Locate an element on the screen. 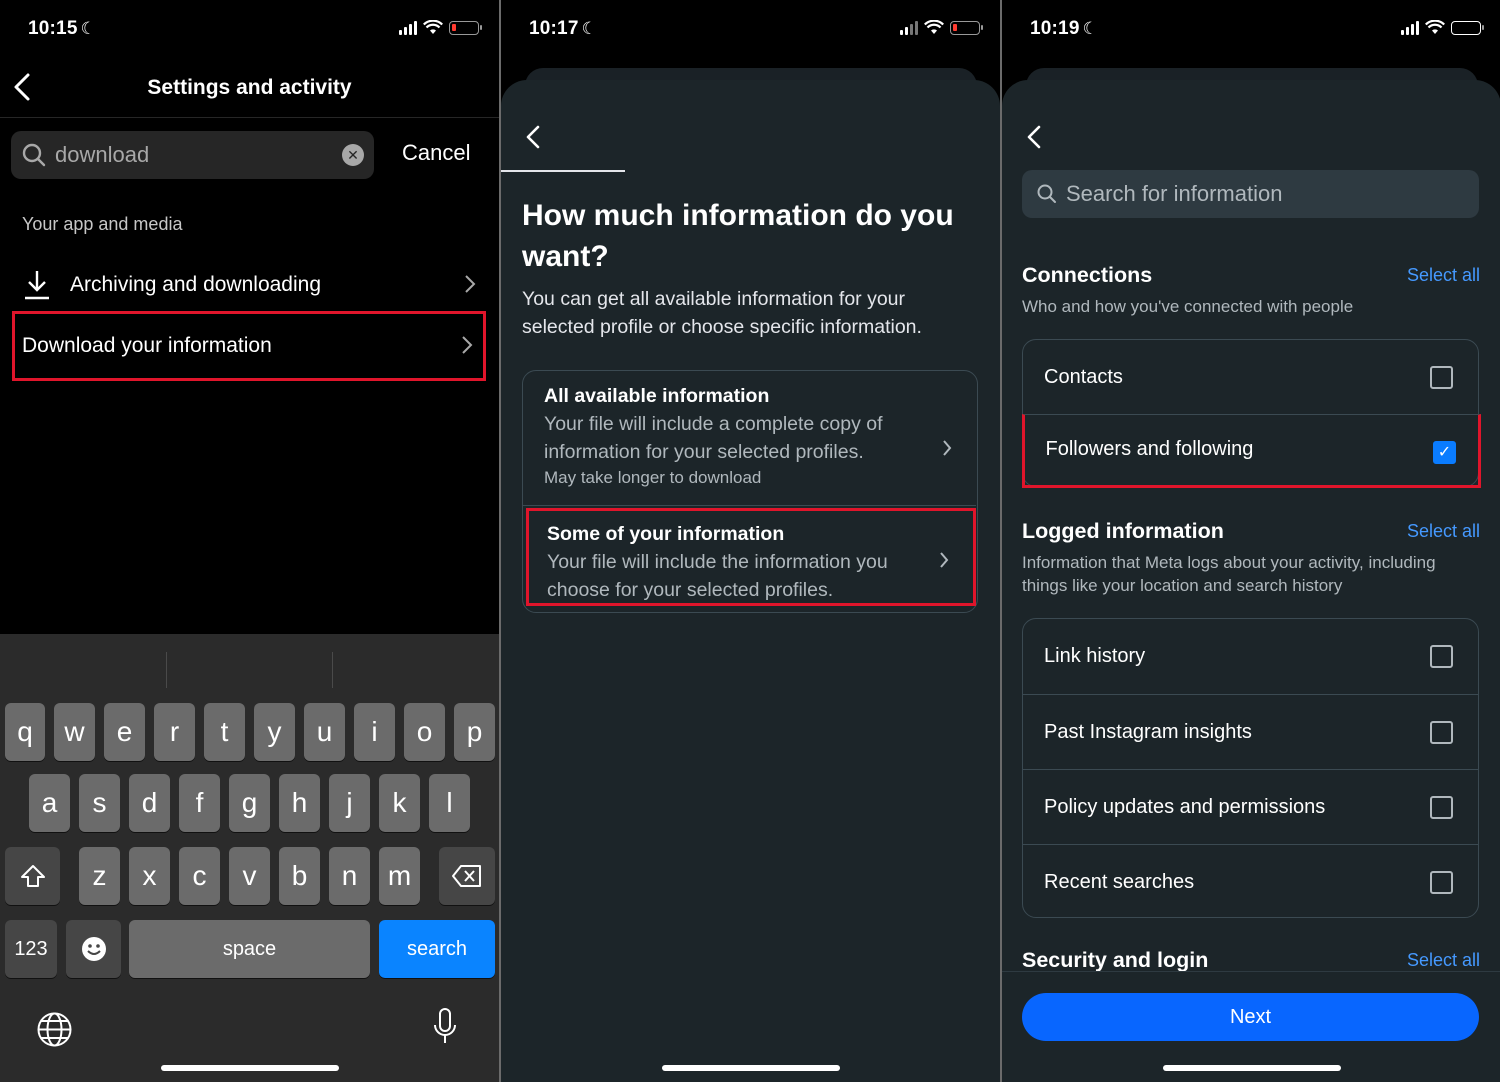  key-j: j is located at coordinates (349, 803).